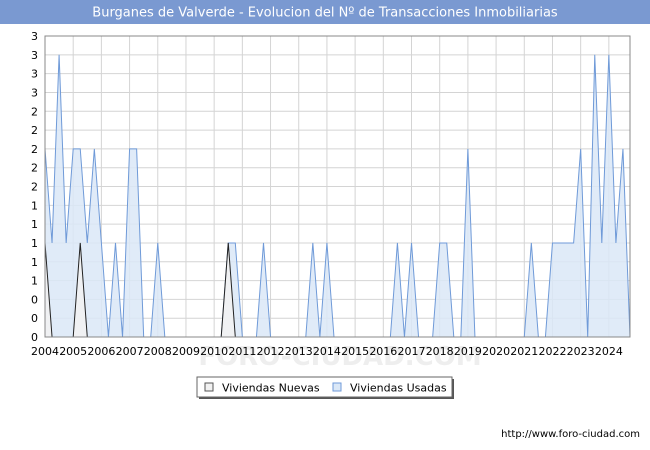 The width and height of the screenshot is (650, 450). What do you see at coordinates (355, 351) in the screenshot?
I see `x-tick-label: 2015` at bounding box center [355, 351].